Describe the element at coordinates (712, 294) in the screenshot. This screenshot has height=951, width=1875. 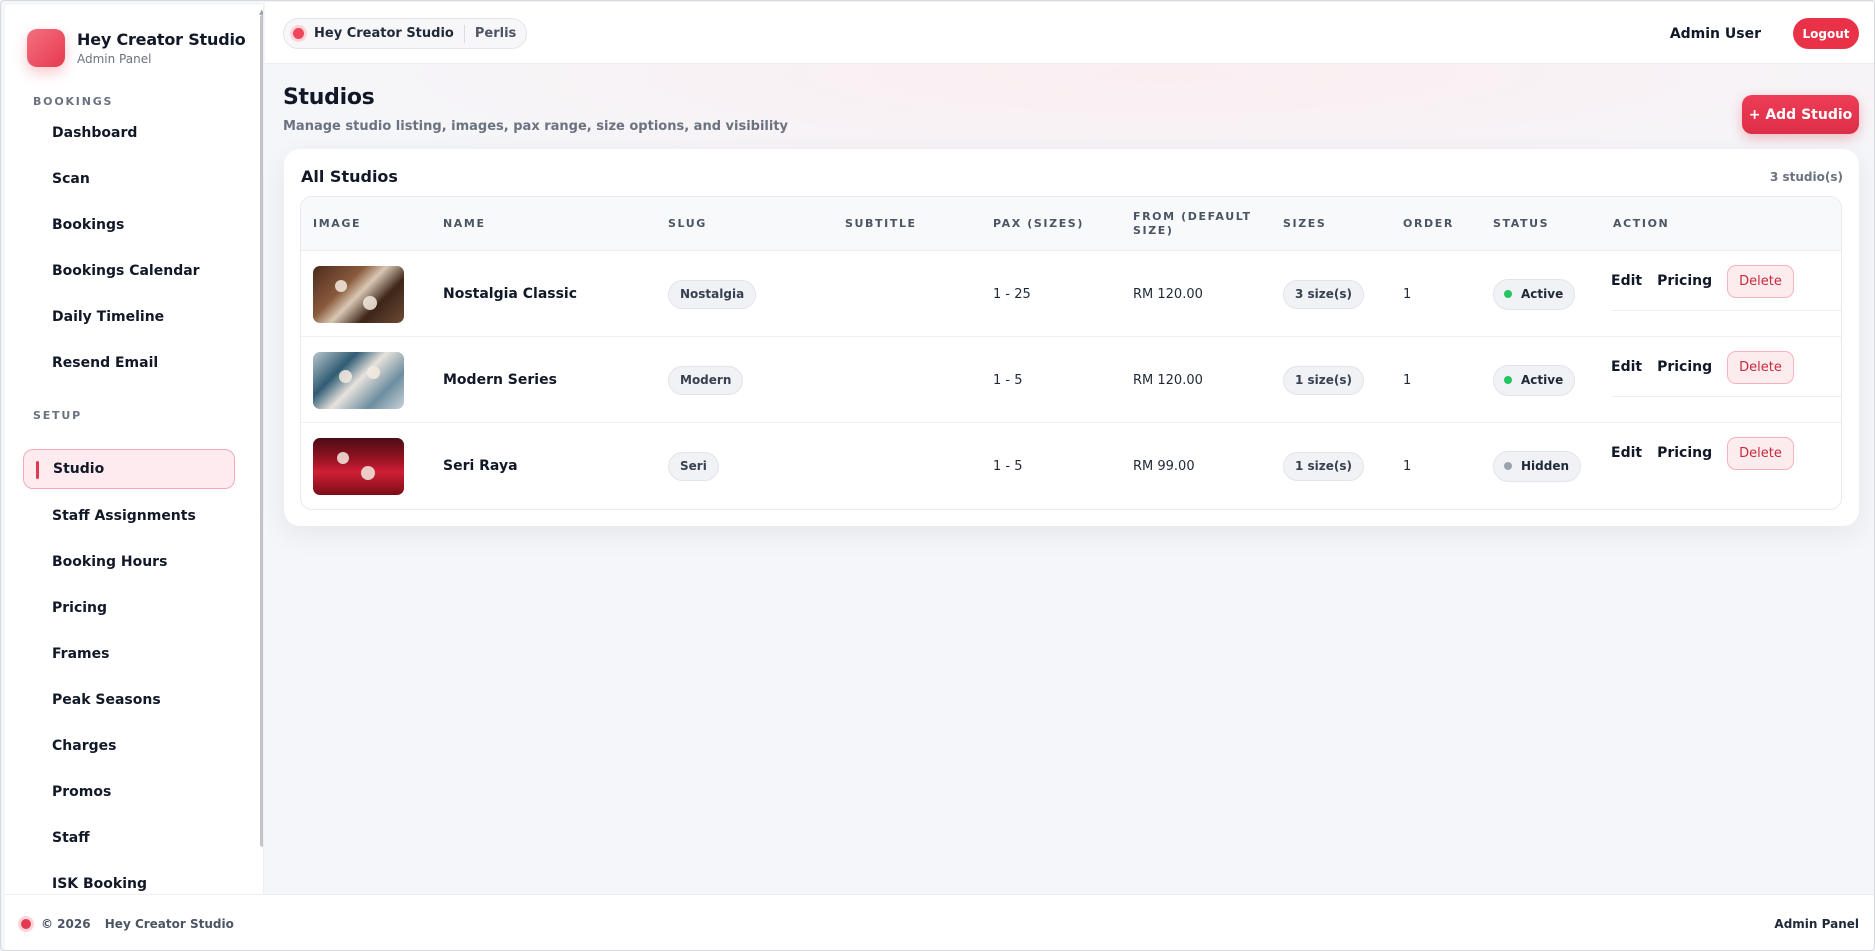
I see `slug-chip: Nostalgia` at that location.